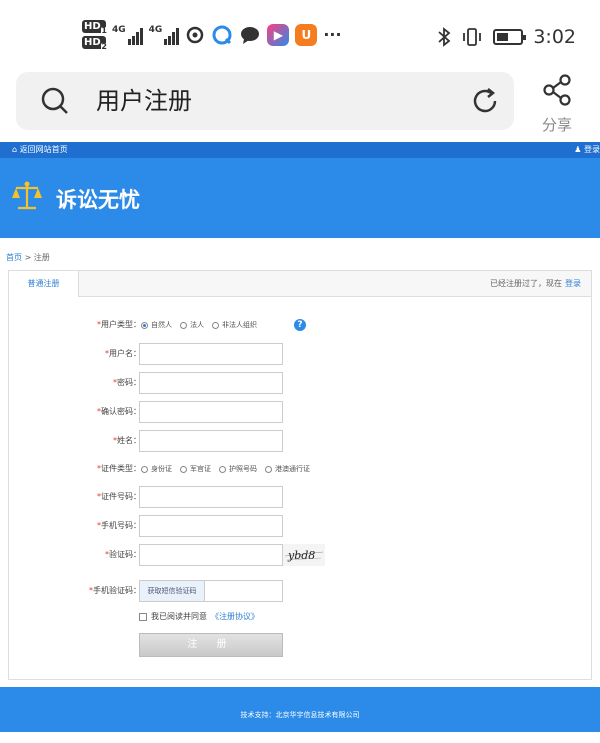  Describe the element at coordinates (211, 441) in the screenshot. I see `name-input` at that location.